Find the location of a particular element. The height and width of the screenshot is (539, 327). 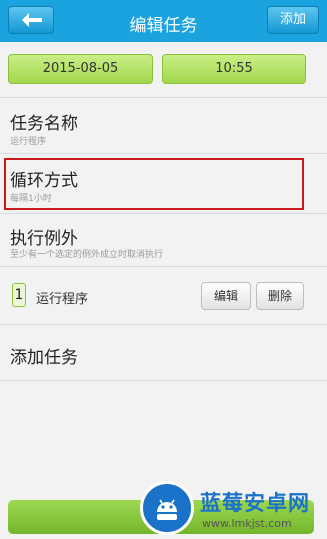

watermark-title: 蓝莓安卓网 is located at coordinates (255, 503).